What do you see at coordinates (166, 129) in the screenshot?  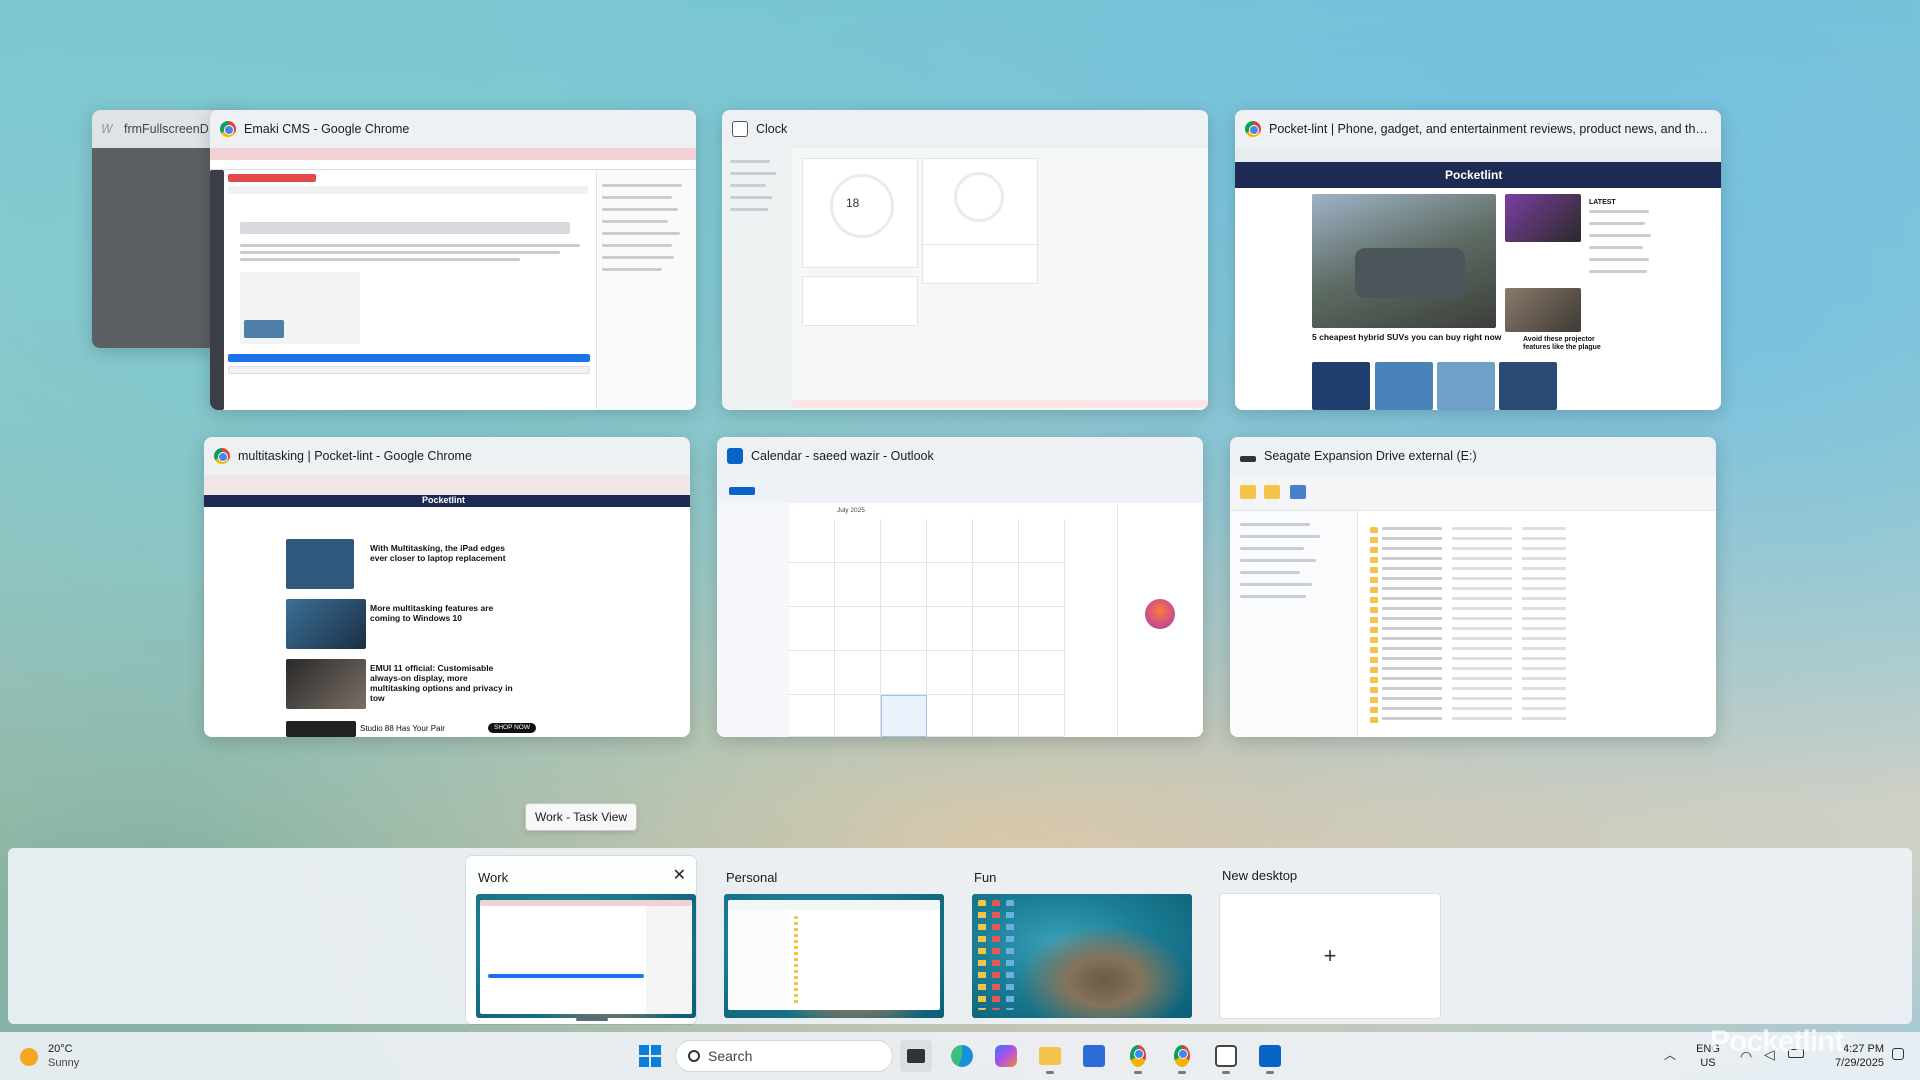 I see `window-title: frmFullscreenD` at bounding box center [166, 129].